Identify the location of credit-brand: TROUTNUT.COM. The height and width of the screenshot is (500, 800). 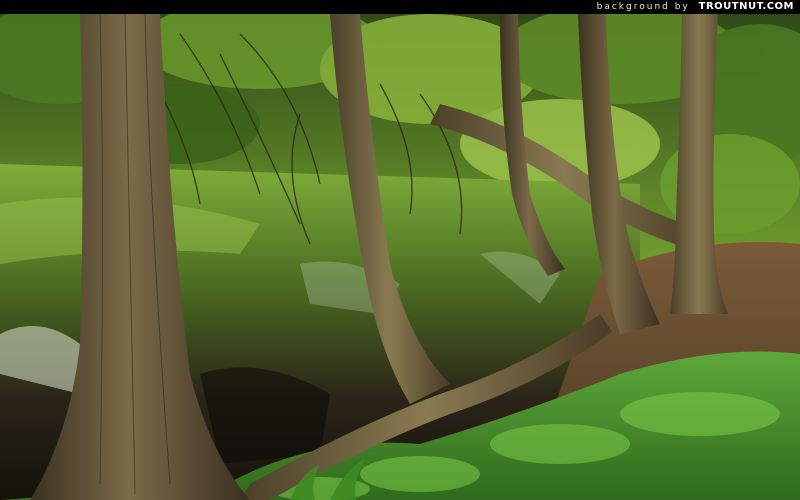
(746, 6).